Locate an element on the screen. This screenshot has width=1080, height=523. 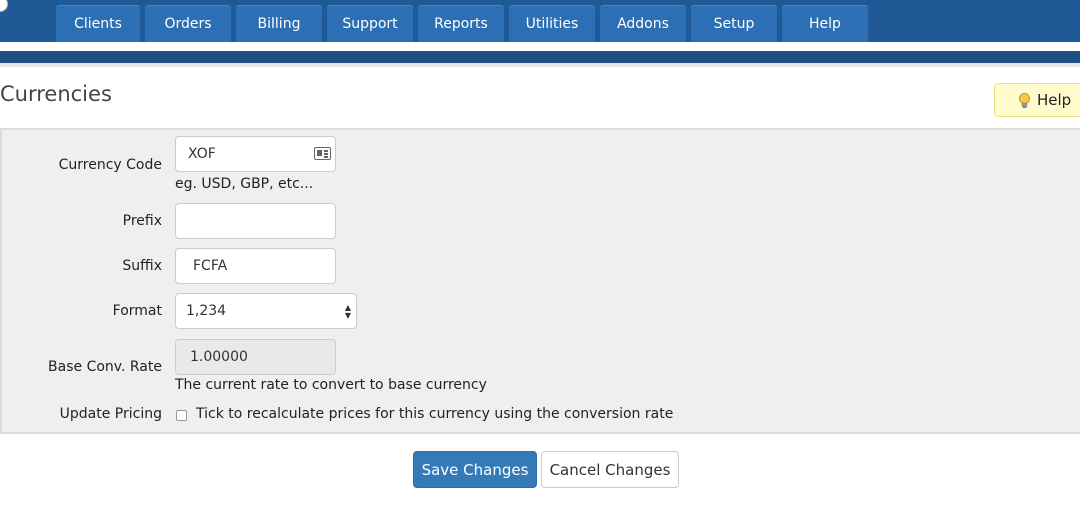
nav-tab-clients: Clients is located at coordinates (98, 23).